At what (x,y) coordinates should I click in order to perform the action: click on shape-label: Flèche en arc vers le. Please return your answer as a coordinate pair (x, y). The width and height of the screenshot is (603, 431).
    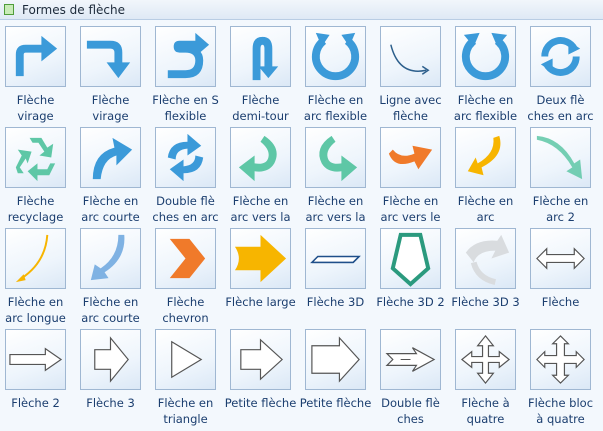
    Looking at the image, I should click on (410, 209).